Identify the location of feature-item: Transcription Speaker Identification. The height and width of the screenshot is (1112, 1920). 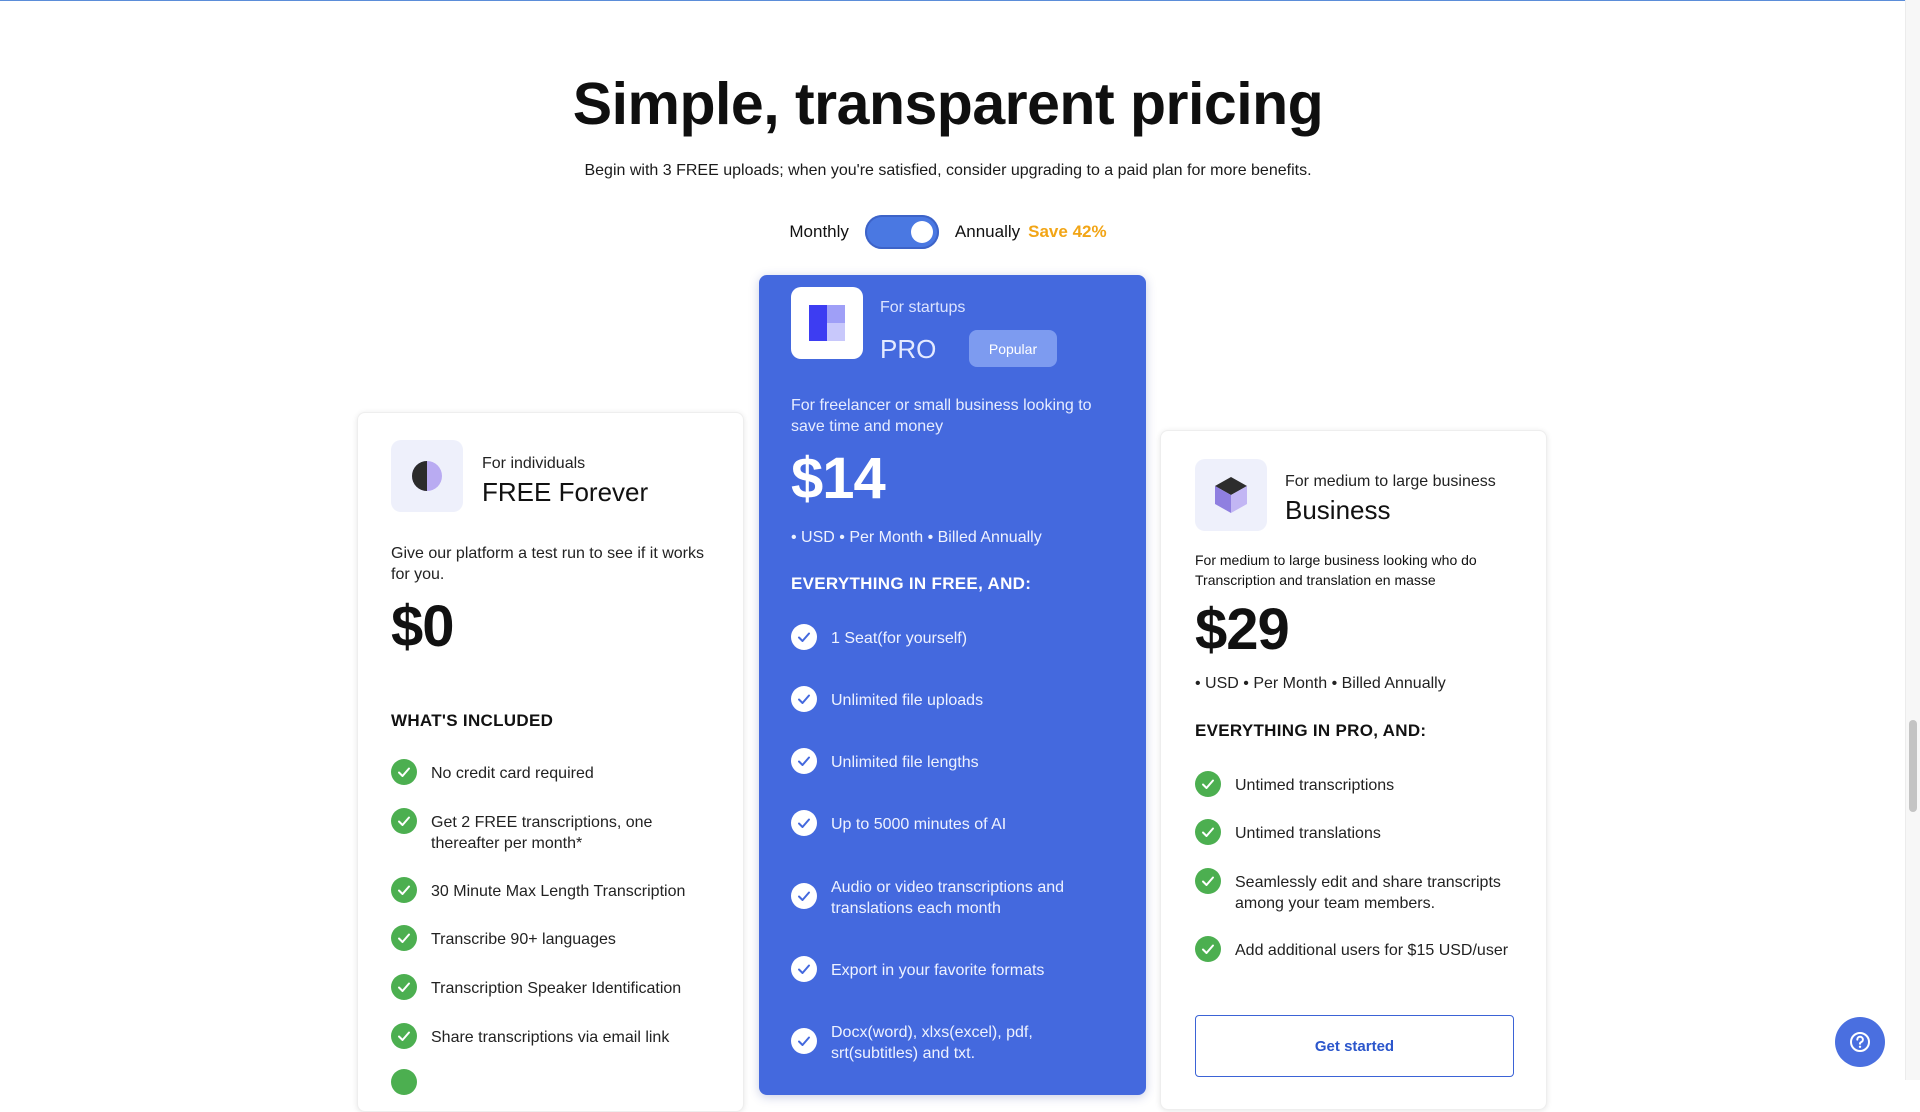
(556, 987).